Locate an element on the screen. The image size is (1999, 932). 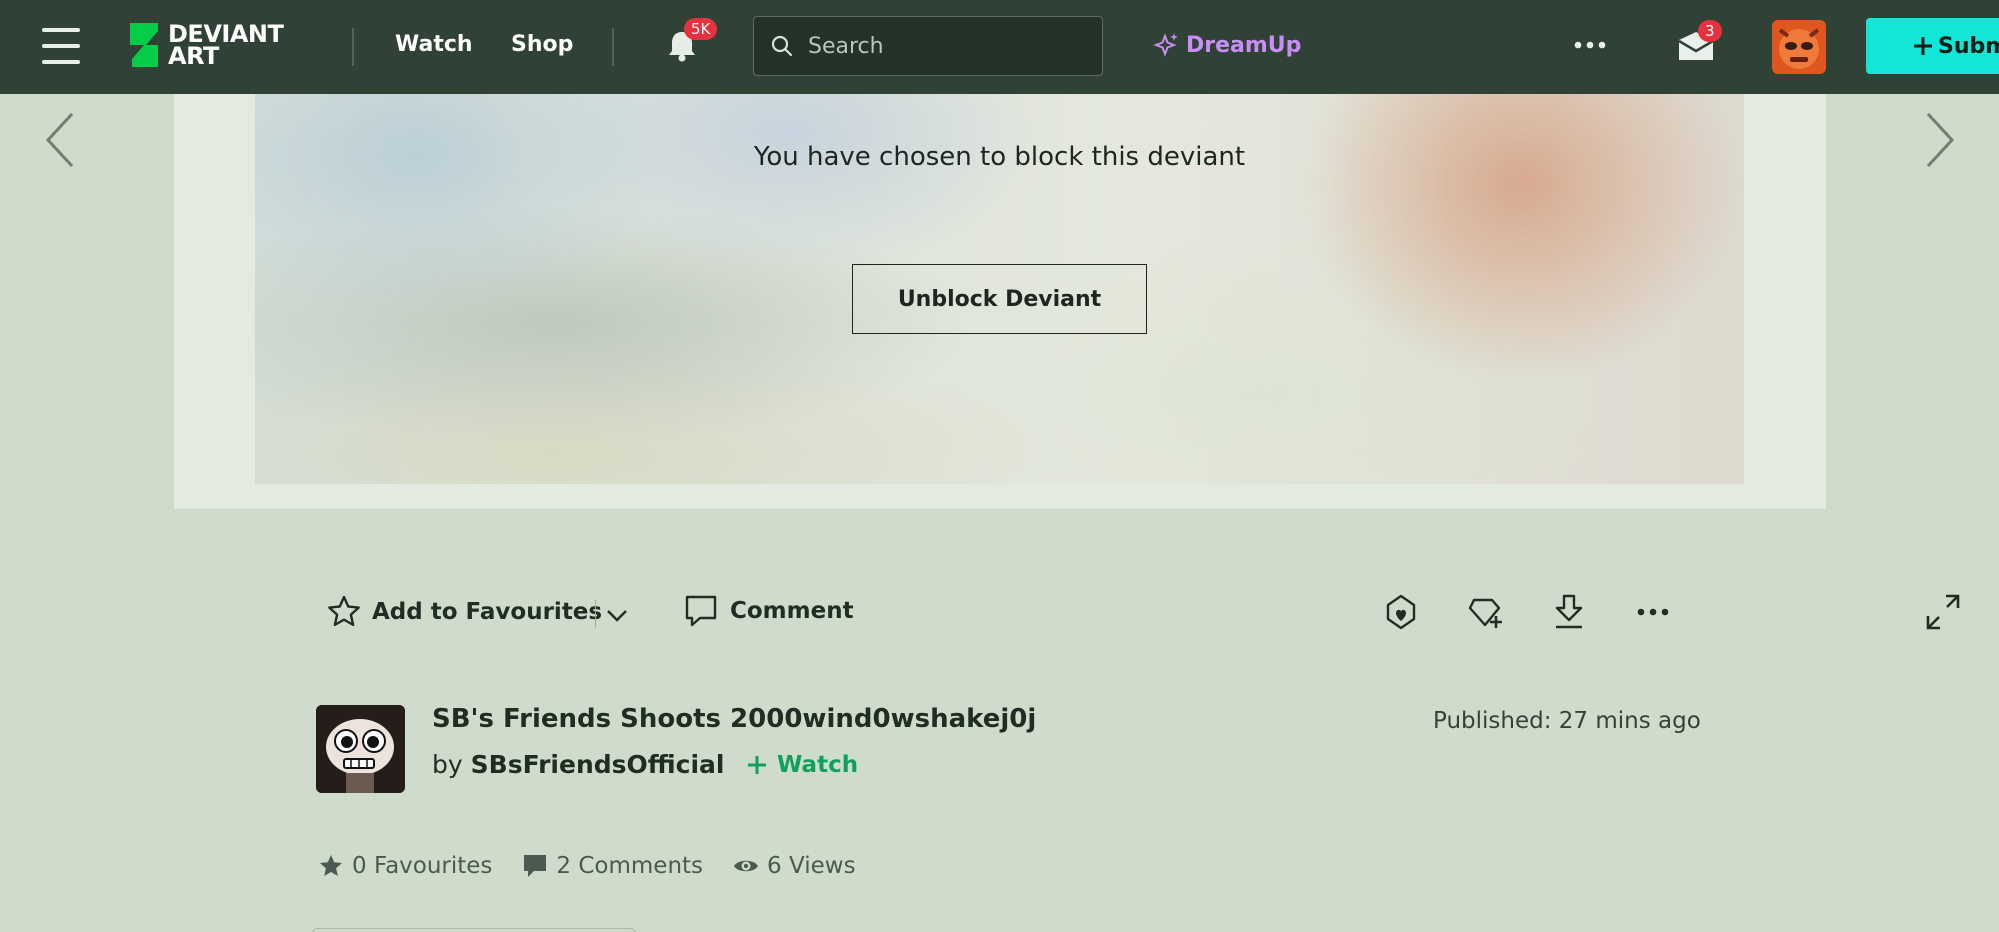
add-to-favourites-button: Add to Favourites is located at coordinates (464, 612).